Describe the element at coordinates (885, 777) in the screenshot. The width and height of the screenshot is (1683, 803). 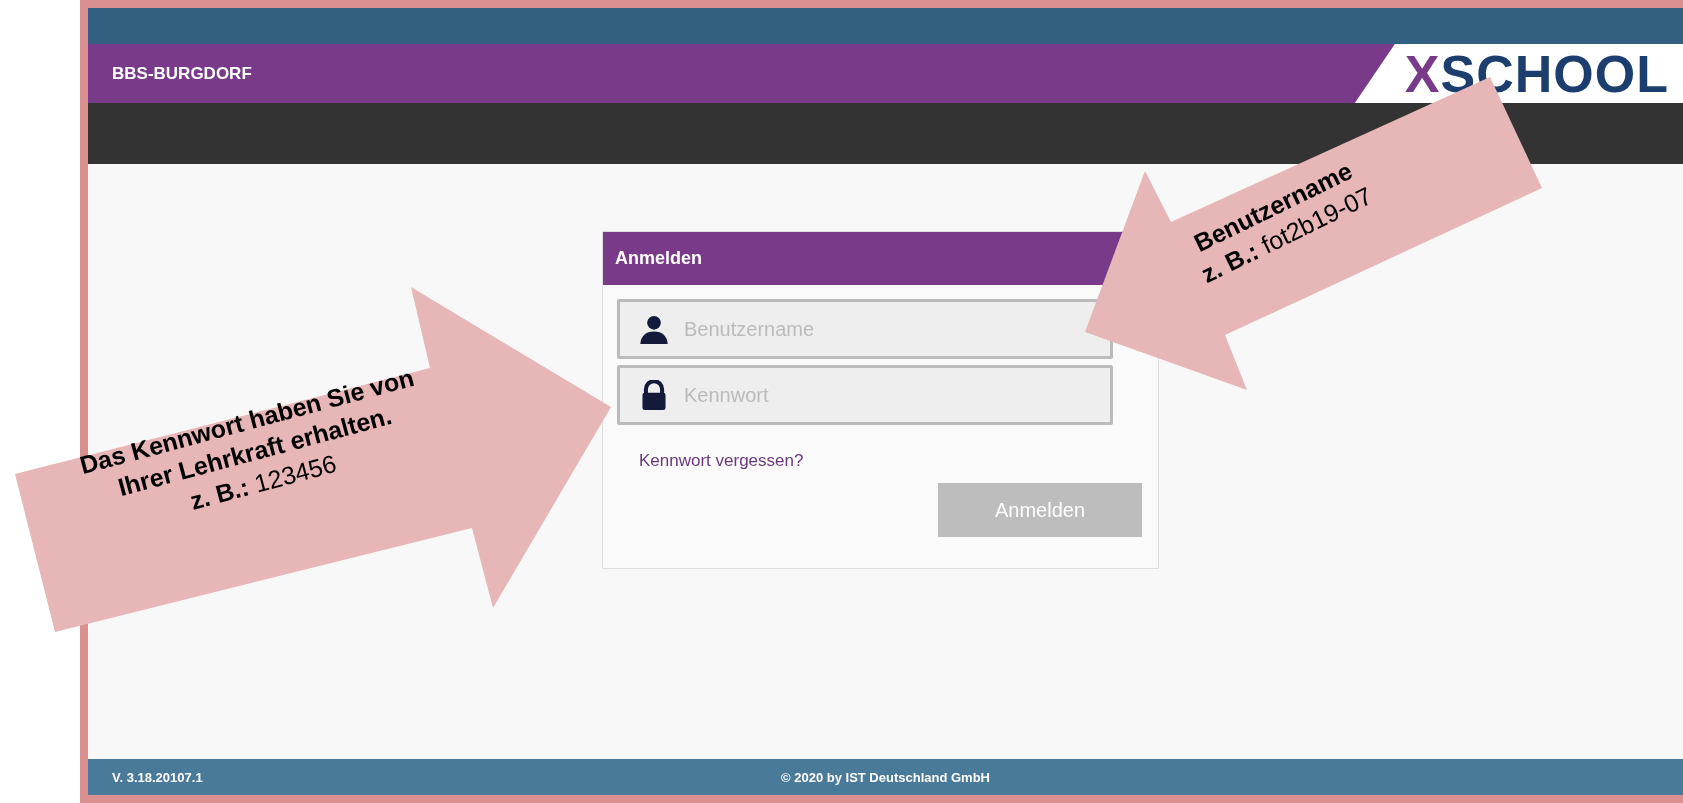
I see `copyright-text: © 2020 by IST Deutschland GmbH` at that location.